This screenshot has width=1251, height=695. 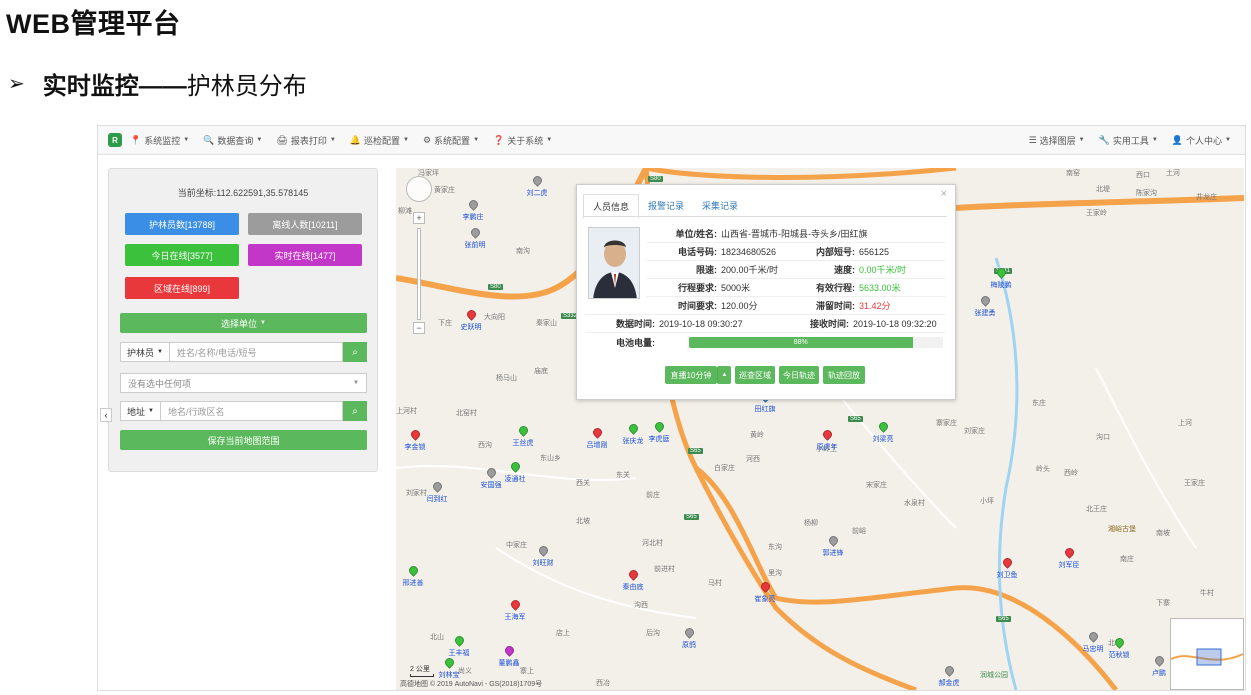 I want to click on place-label: 南窑, so click(x=1073, y=173).